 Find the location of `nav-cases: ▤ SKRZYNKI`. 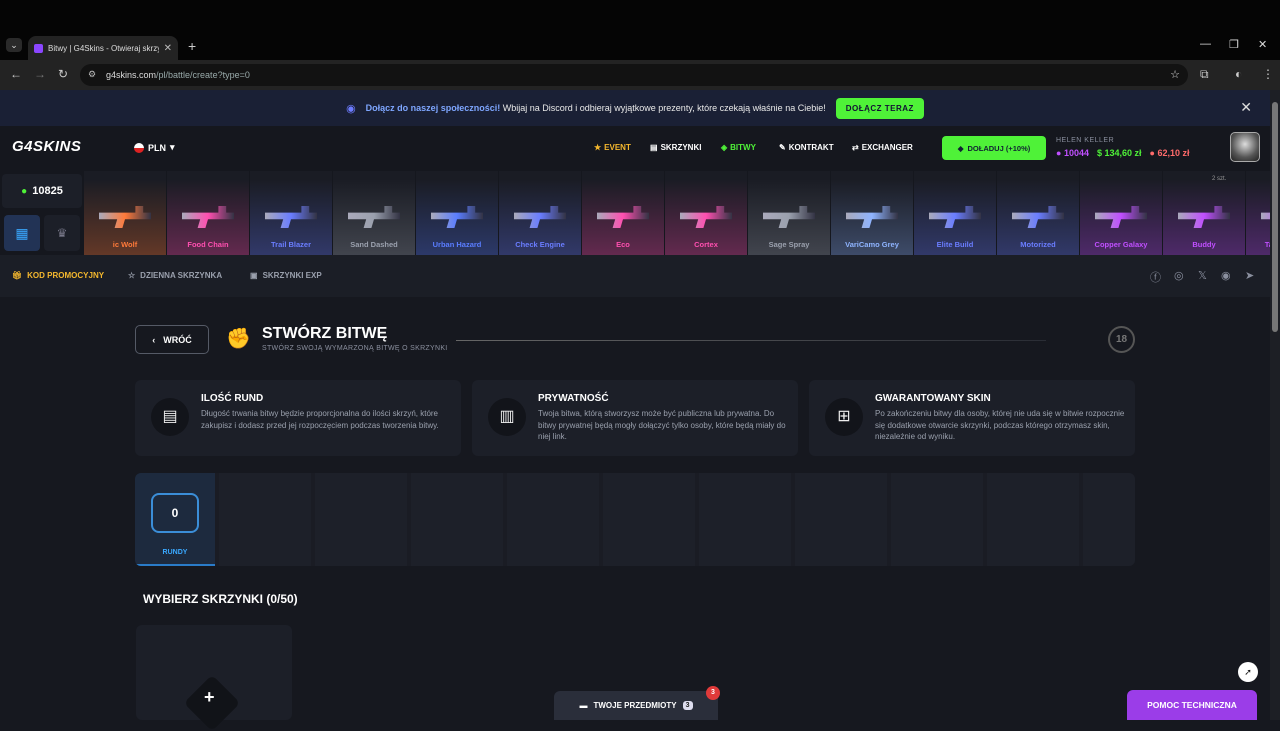

nav-cases: ▤ SKRZYNKI is located at coordinates (675, 147).